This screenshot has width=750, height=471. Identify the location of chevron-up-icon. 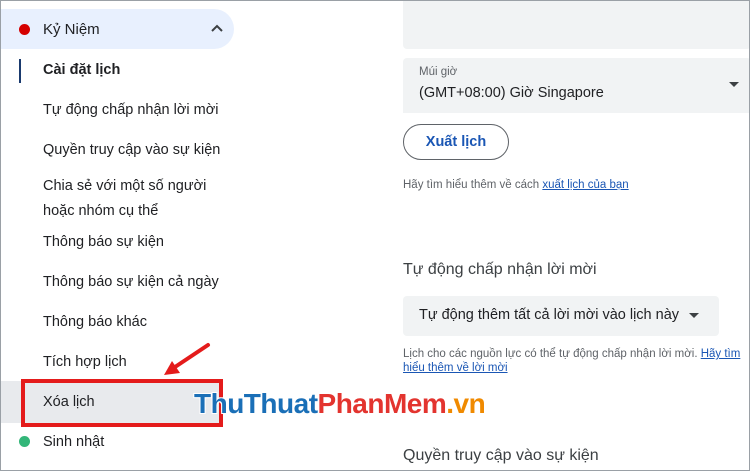
(217, 29).